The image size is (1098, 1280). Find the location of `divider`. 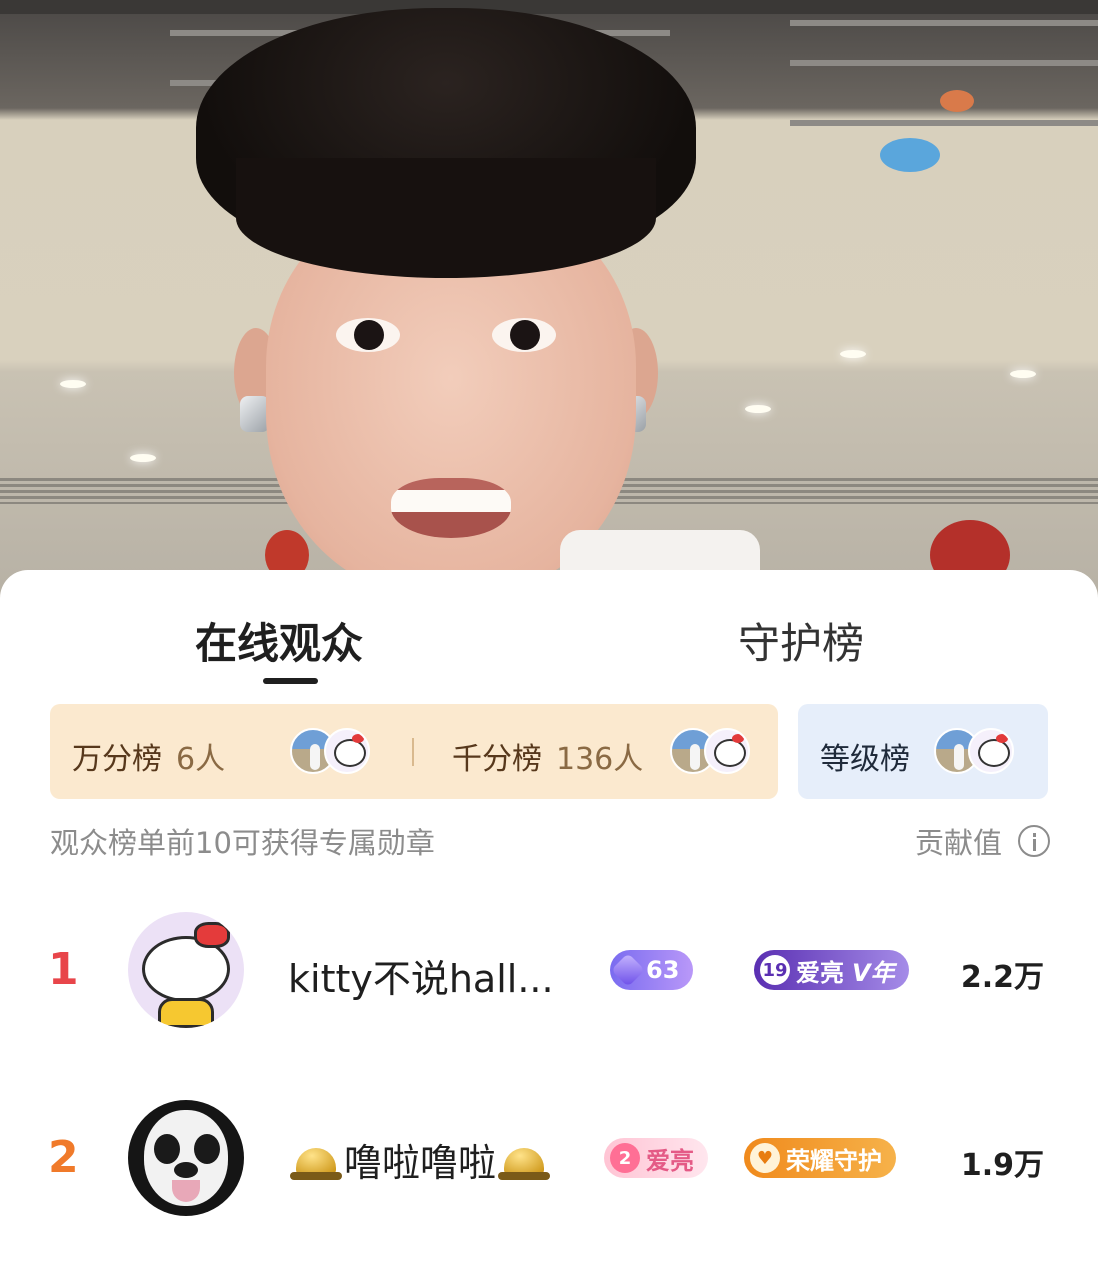

divider is located at coordinates (413, 752).